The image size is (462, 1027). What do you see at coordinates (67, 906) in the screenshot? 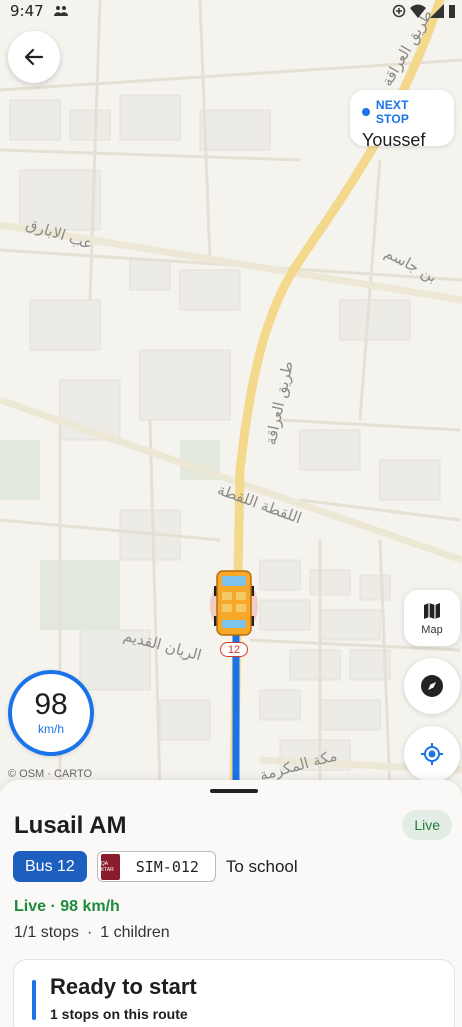
I see `live-speed-text: Live · 98 km/h` at bounding box center [67, 906].